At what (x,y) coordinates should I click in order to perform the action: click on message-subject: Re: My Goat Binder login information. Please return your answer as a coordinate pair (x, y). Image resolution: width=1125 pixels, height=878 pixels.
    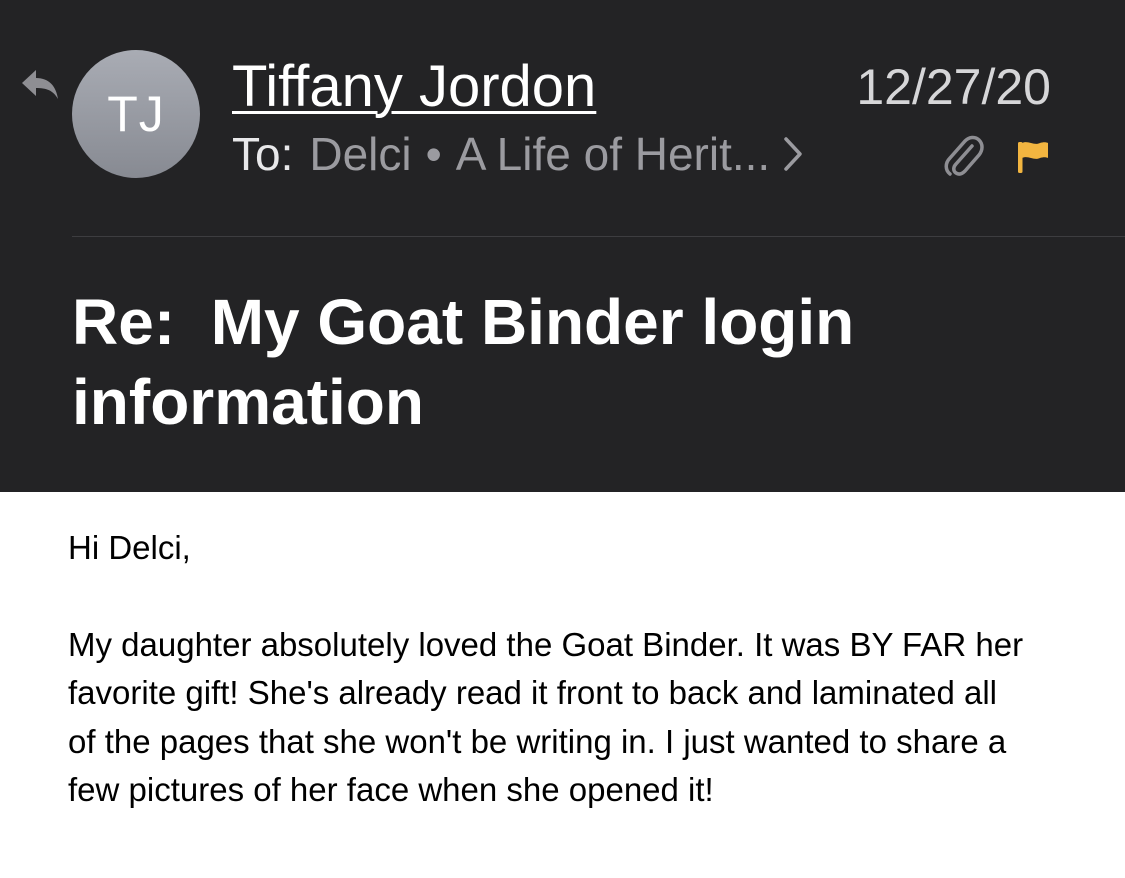
    Looking at the image, I should click on (472, 362).